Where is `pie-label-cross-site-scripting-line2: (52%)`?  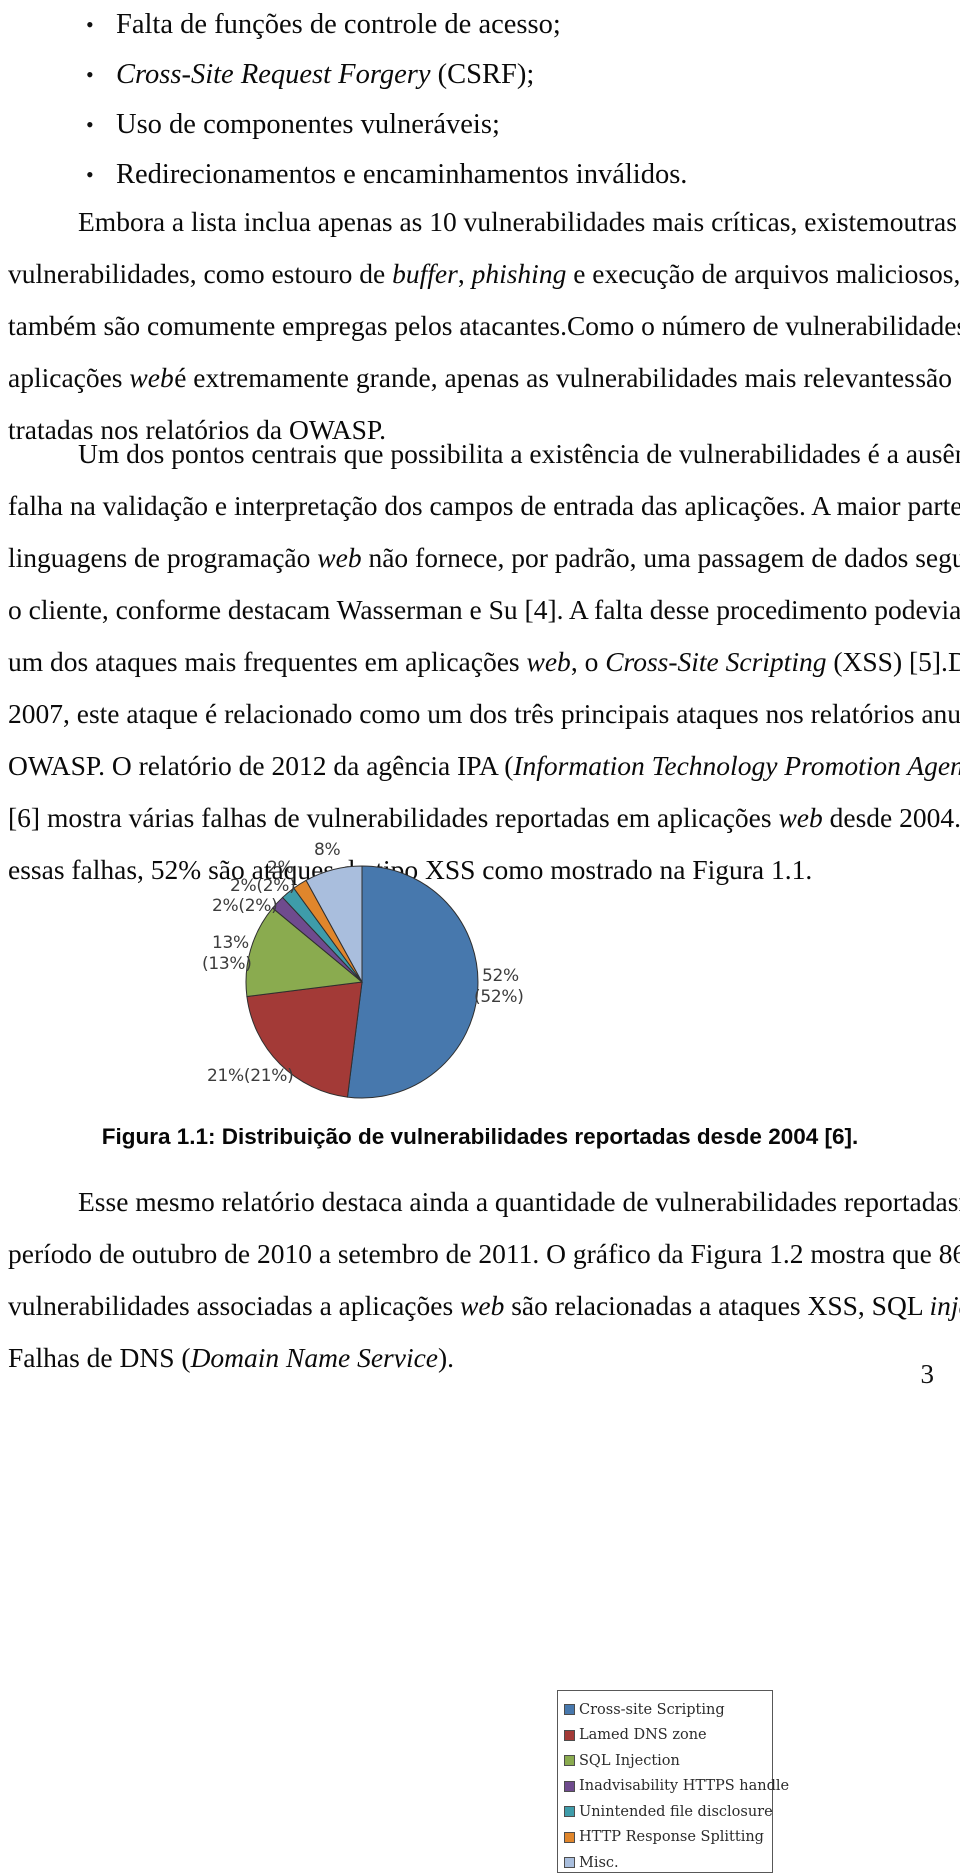 pie-label-cross-site-scripting-line2: (52%) is located at coordinates (499, 997).